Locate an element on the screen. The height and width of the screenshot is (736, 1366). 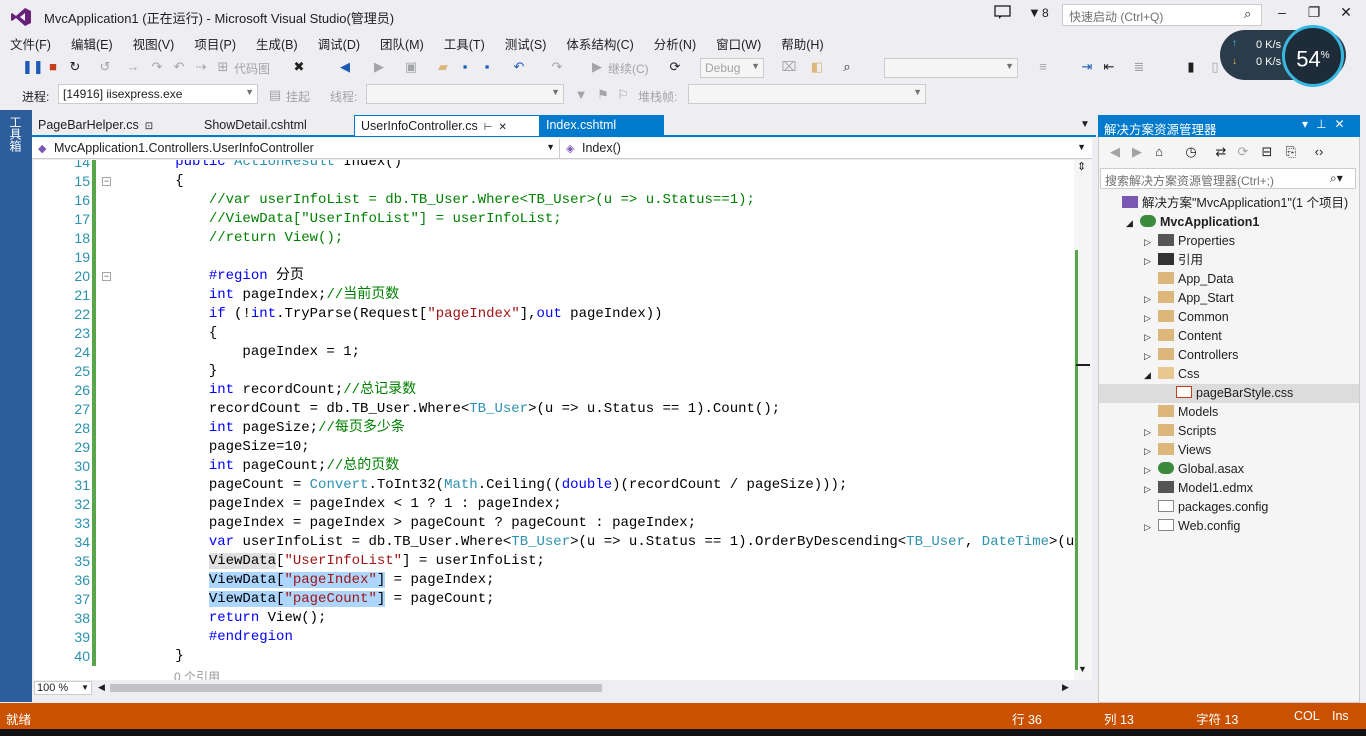
code-line: 14 public ActionResult Index() is located at coordinates (554, 166).